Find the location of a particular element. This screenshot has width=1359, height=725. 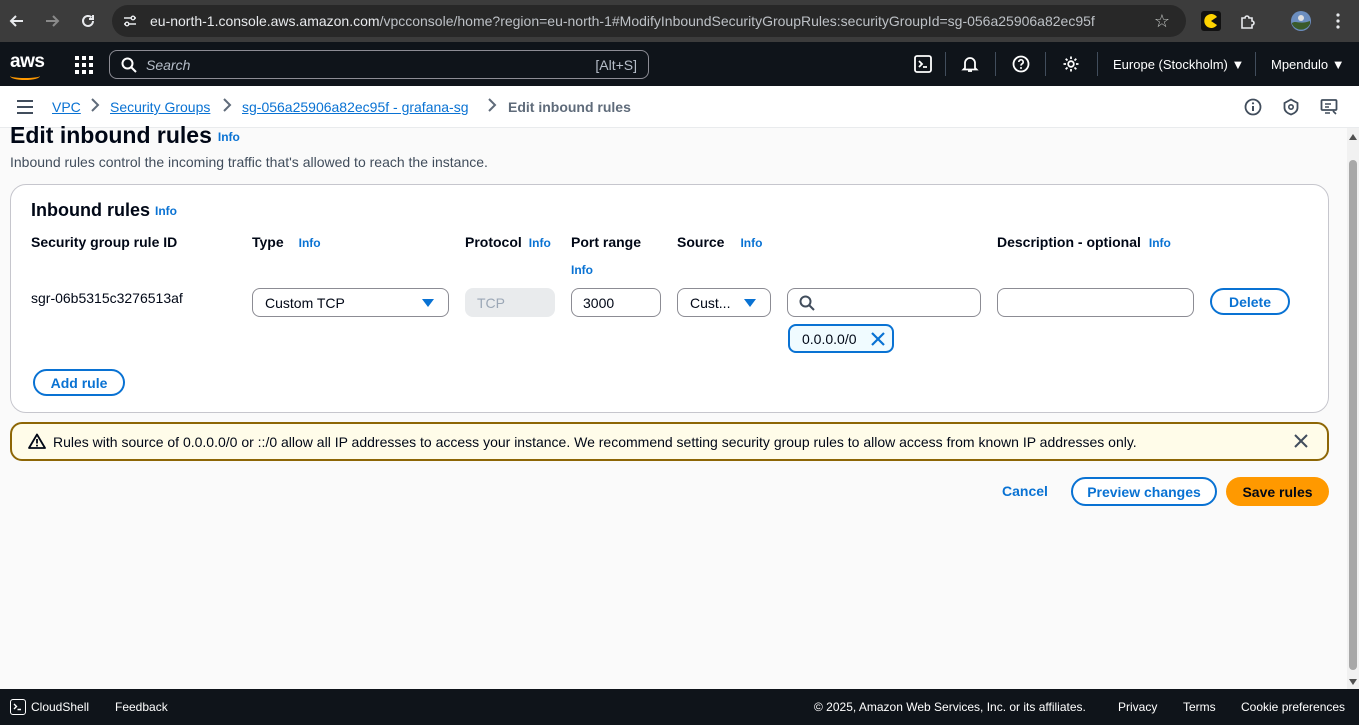

global-search-input: Search [Alt+S] is located at coordinates (379, 64).